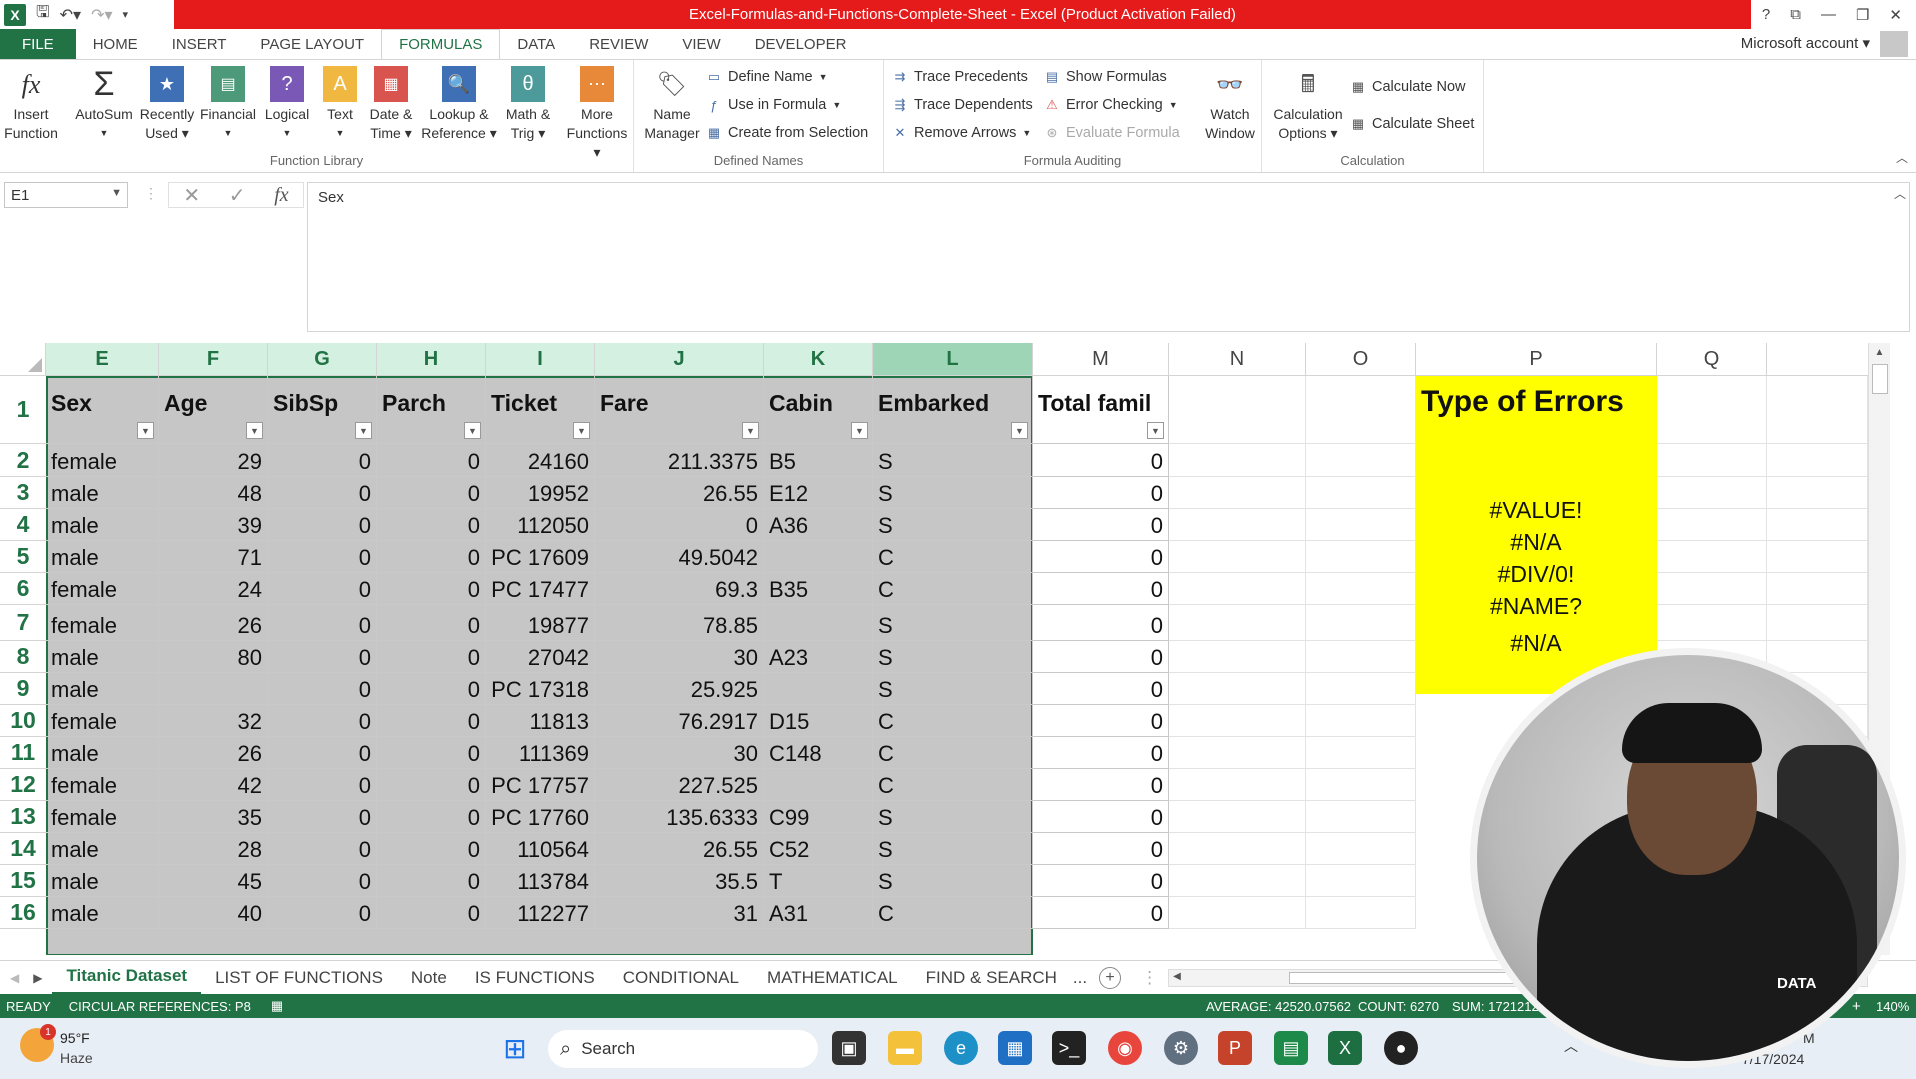 The height and width of the screenshot is (1079, 1916). Describe the element at coordinates (1805, 43) in the screenshot. I see `account-label: Microsoft account ▾` at that location.